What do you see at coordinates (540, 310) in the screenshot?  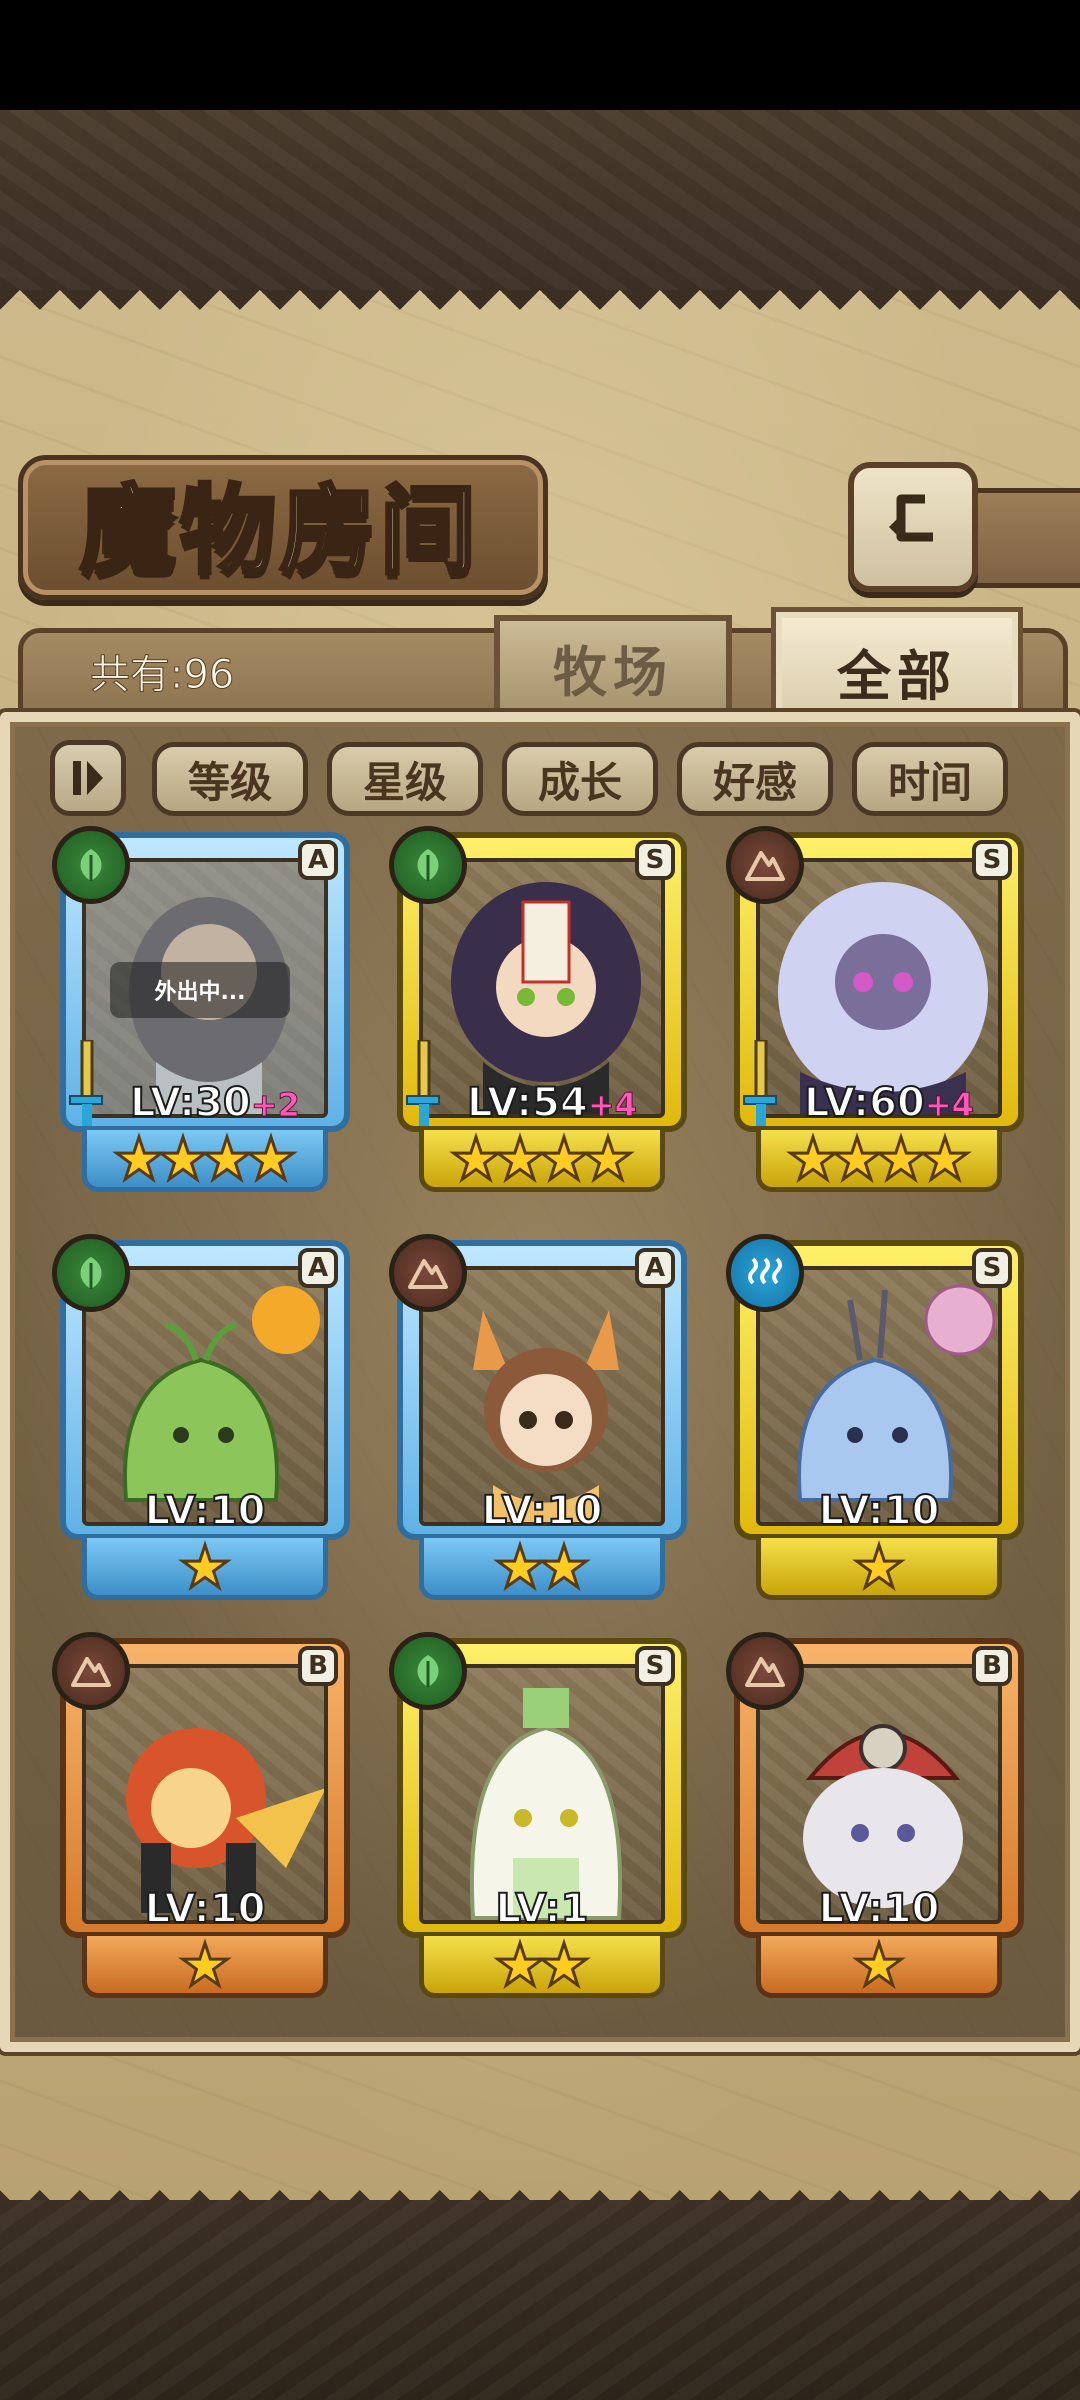 I see `zigzag-edge-top` at bounding box center [540, 310].